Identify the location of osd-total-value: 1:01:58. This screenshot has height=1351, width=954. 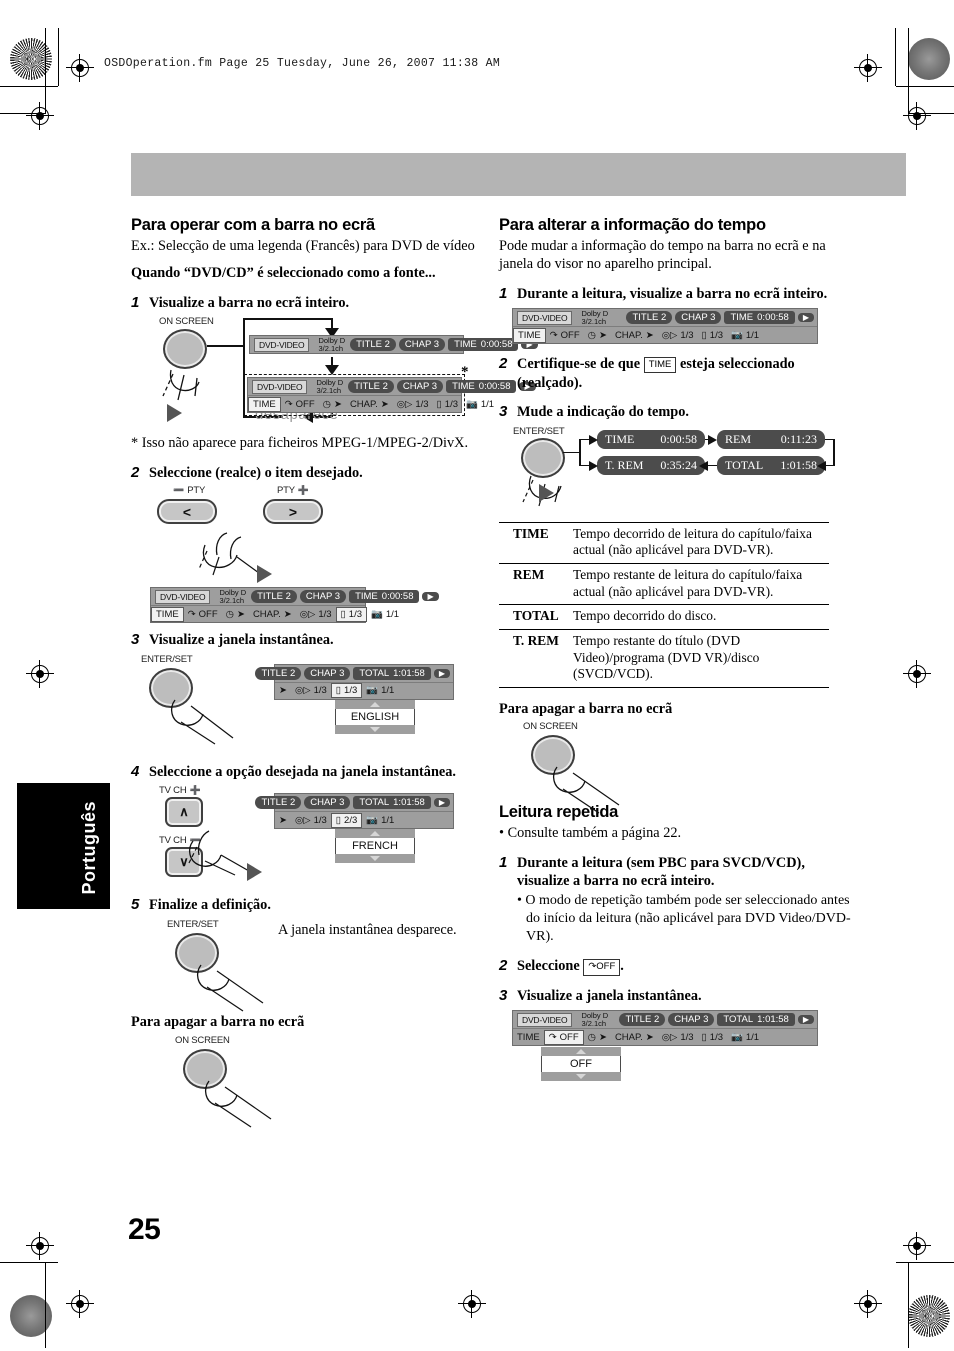
(773, 1020).